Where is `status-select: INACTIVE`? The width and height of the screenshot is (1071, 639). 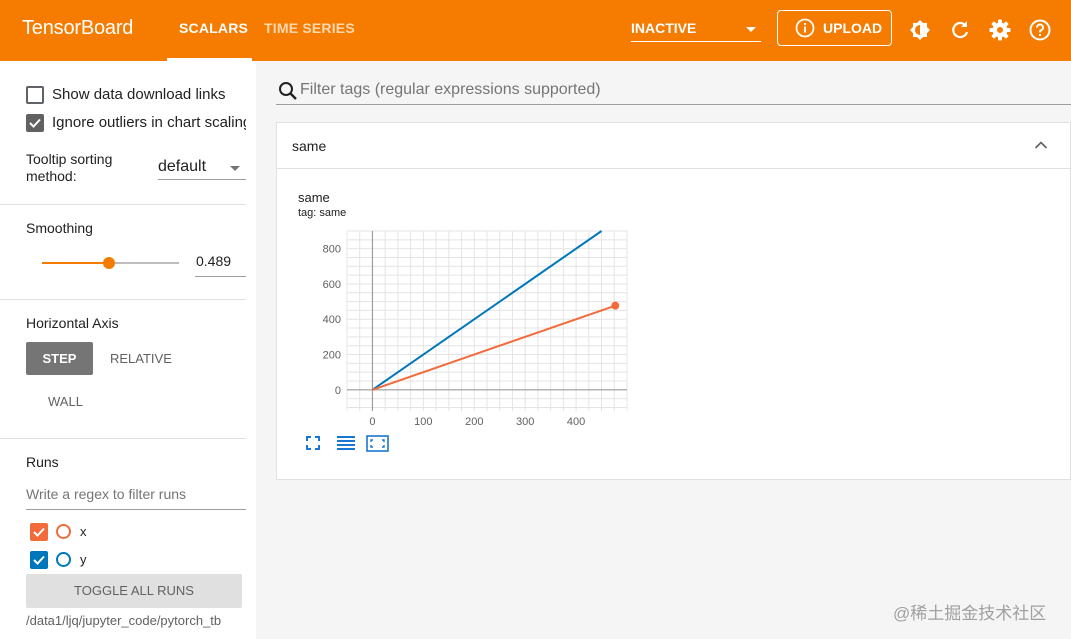
status-select: INACTIVE is located at coordinates (696, 30).